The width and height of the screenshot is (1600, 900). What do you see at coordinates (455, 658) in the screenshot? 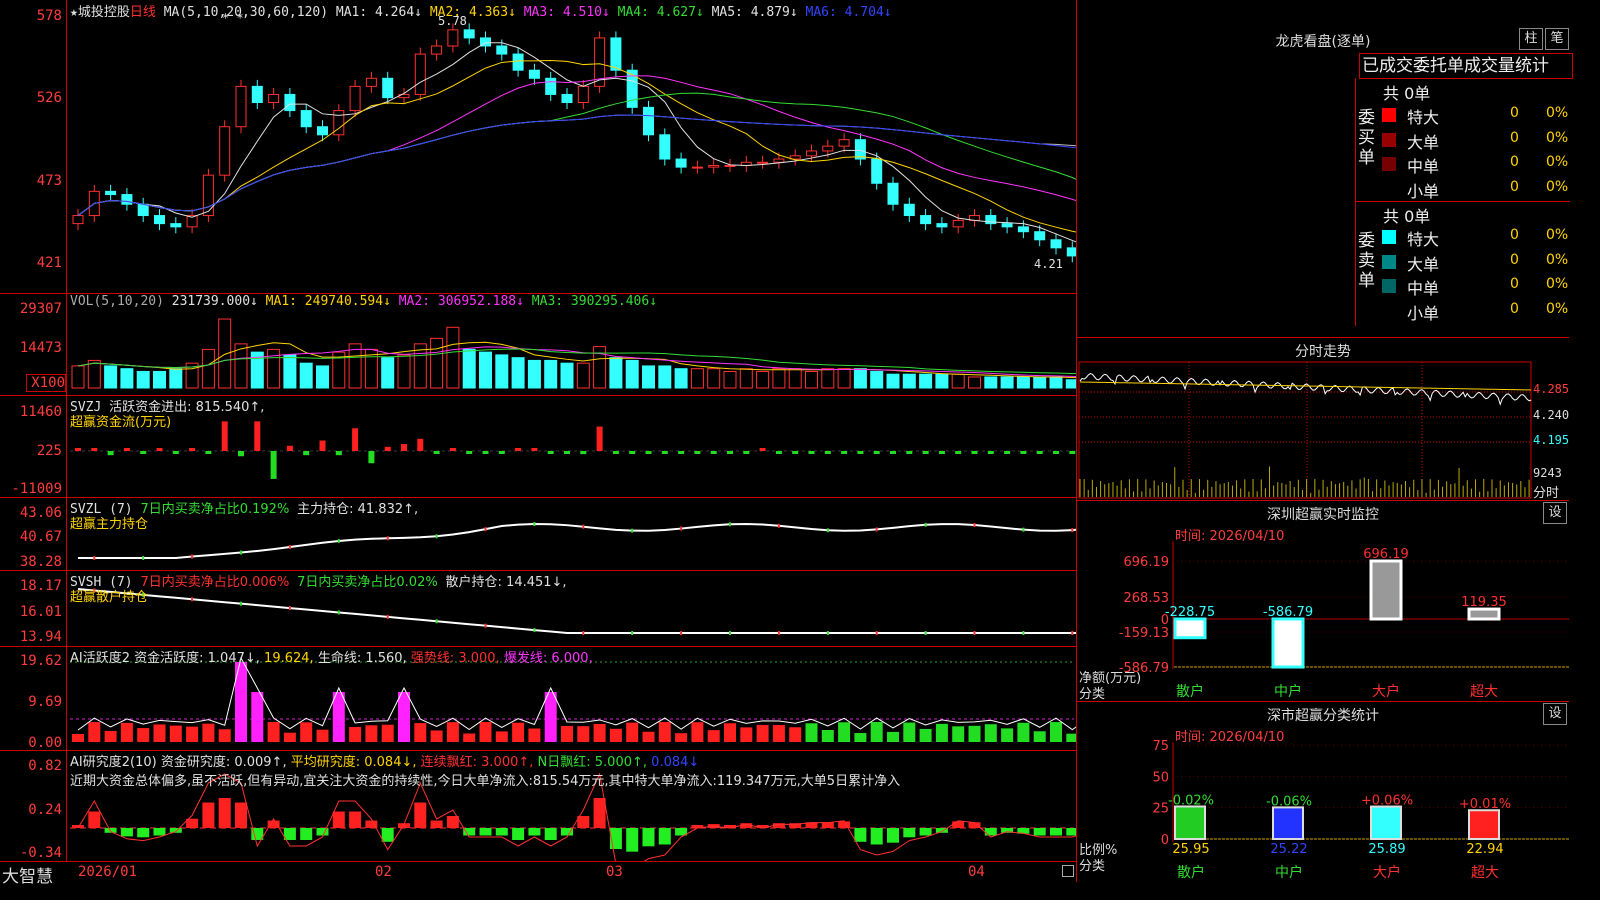
I see `ai-active-strong: 强势线: 3.000,` at bounding box center [455, 658].